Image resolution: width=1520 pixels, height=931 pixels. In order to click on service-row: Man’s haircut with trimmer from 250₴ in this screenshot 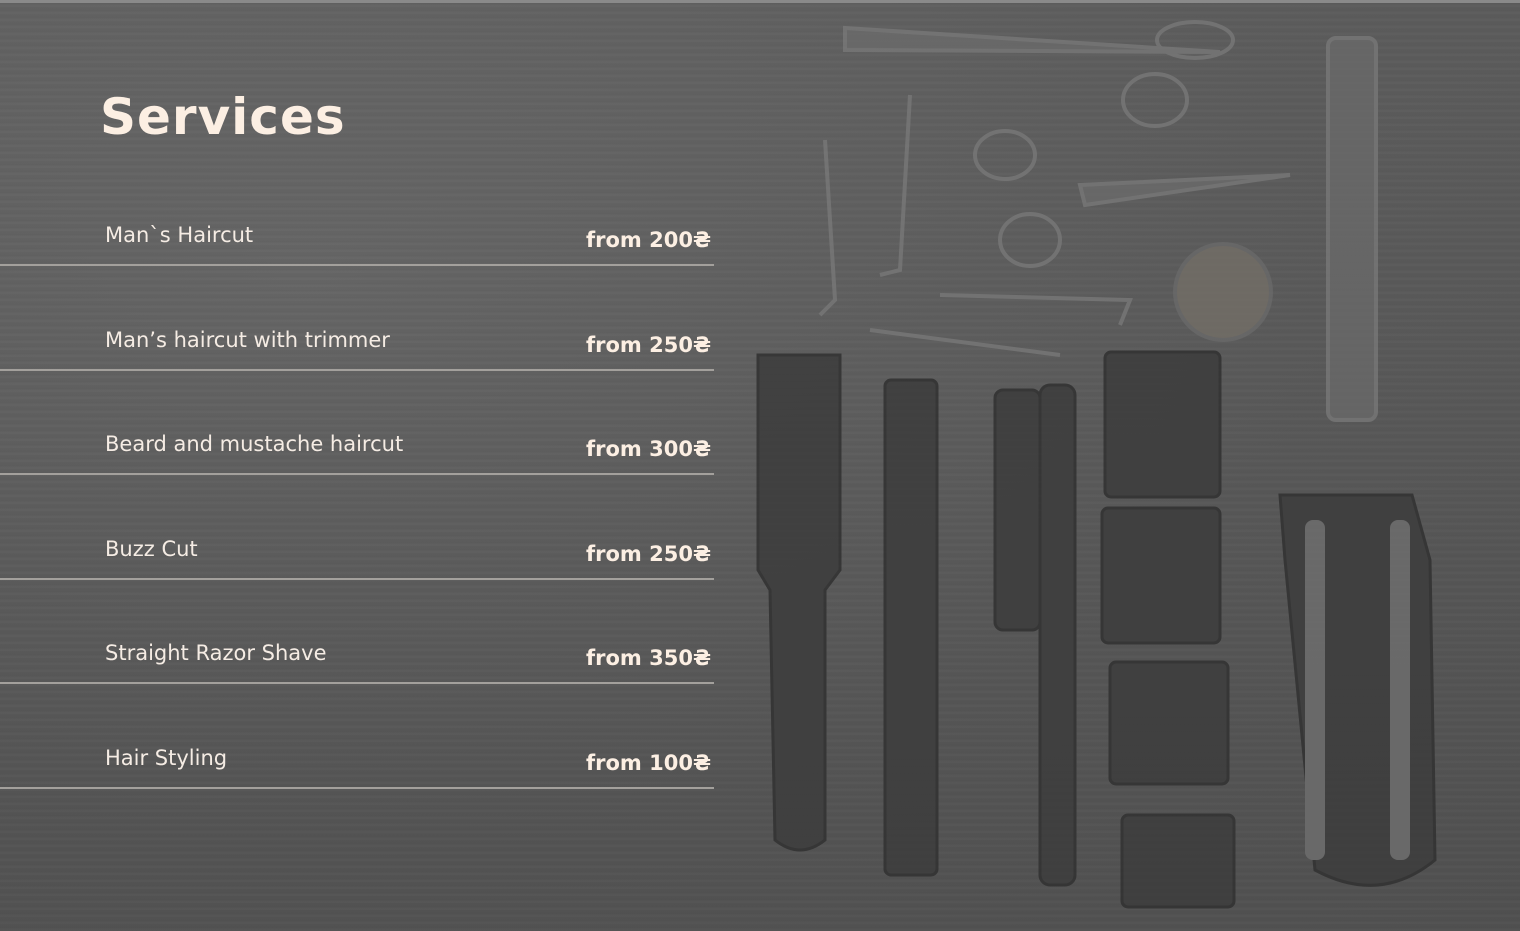, I will do `click(357, 319)`.